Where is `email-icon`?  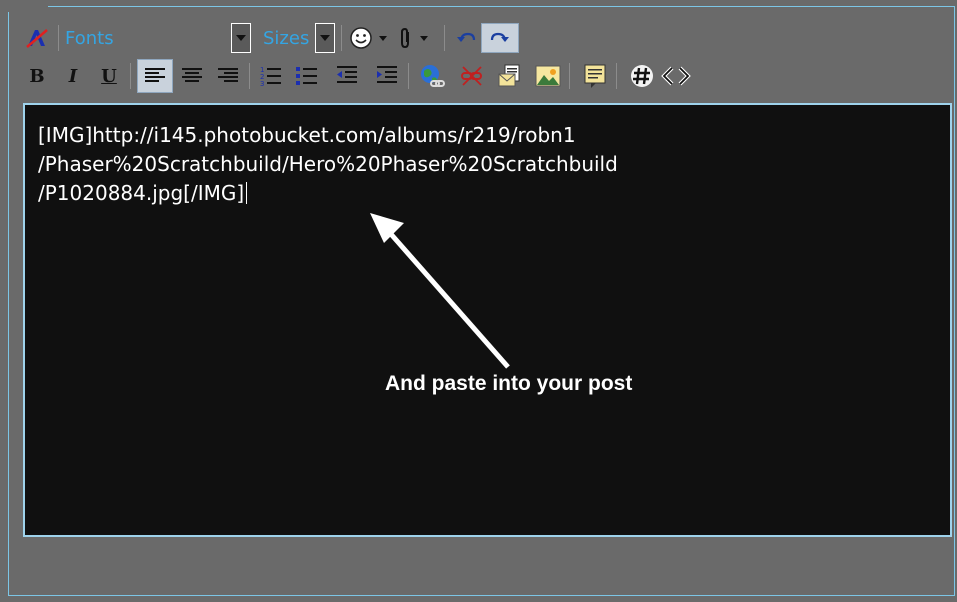 email-icon is located at coordinates (509, 75).